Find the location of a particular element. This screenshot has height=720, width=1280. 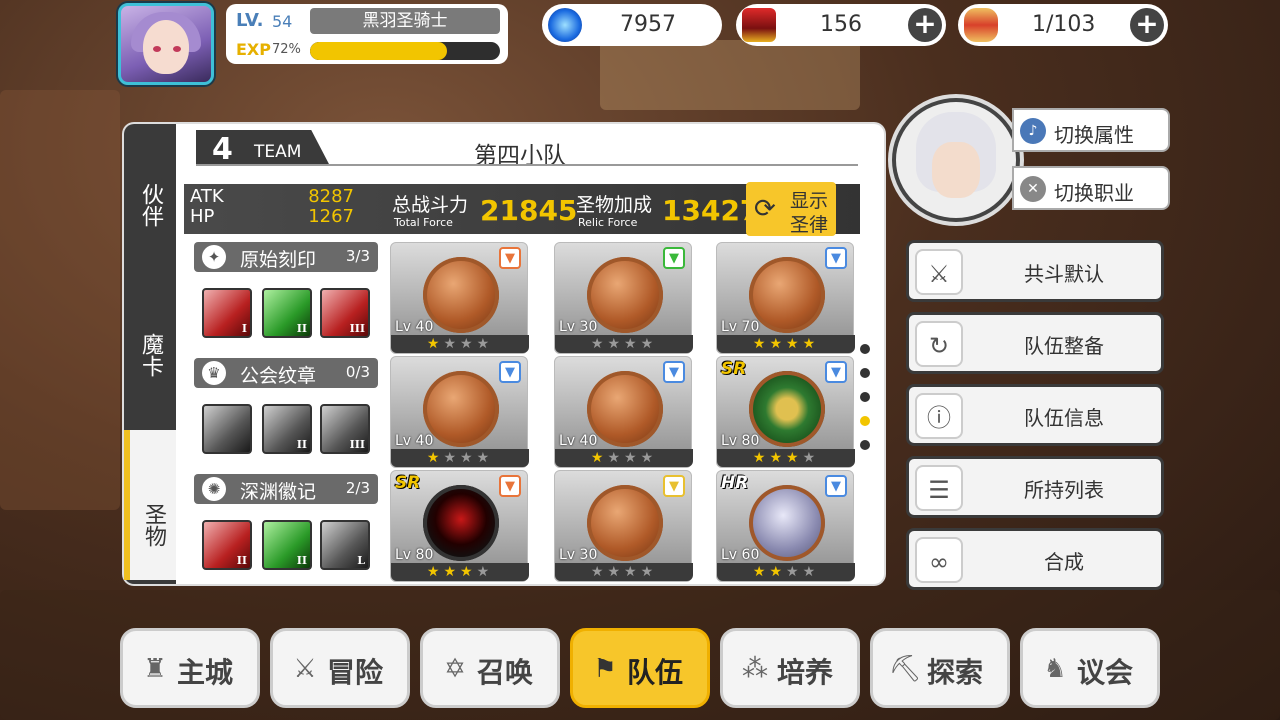

exp-label: EXP is located at coordinates (253, 49).